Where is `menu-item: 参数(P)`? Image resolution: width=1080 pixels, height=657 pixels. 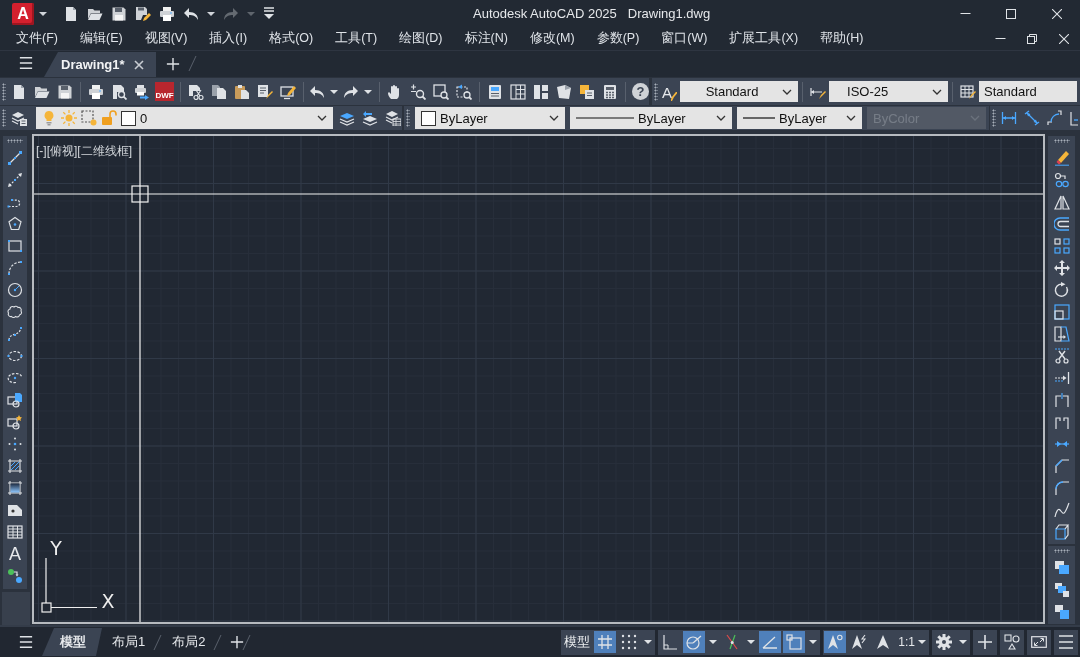
menu-item: 参数(P) is located at coordinates (618, 38).